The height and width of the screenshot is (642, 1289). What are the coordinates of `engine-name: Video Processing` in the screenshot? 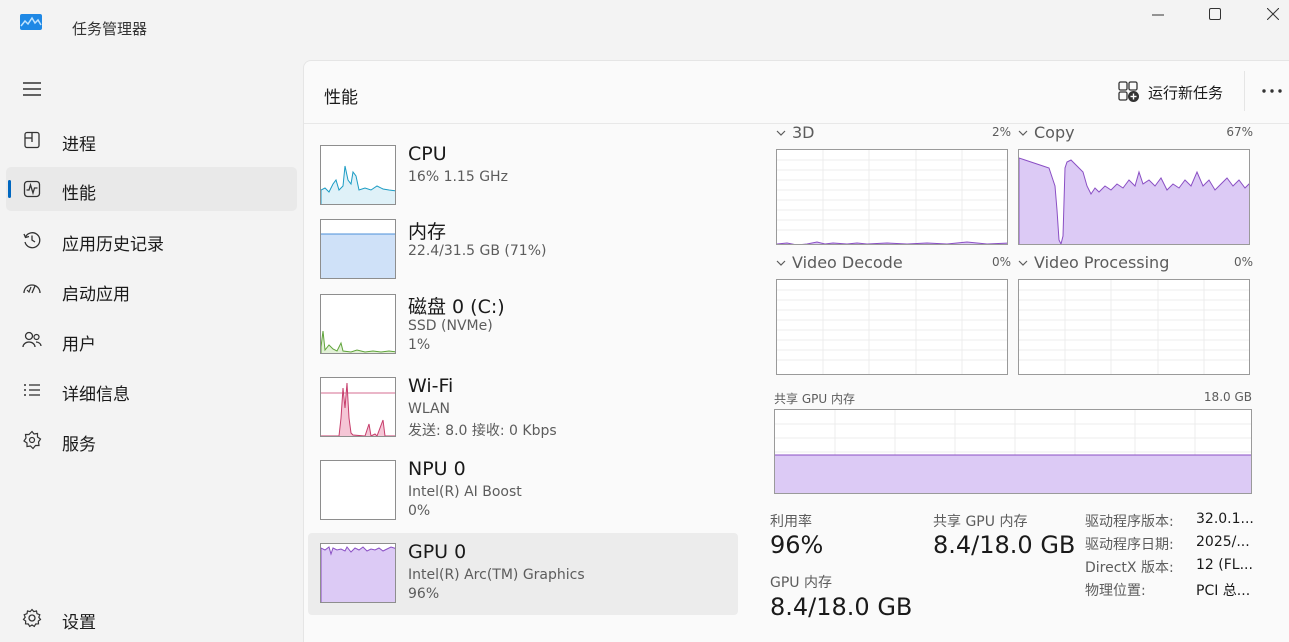 It's located at (1102, 262).